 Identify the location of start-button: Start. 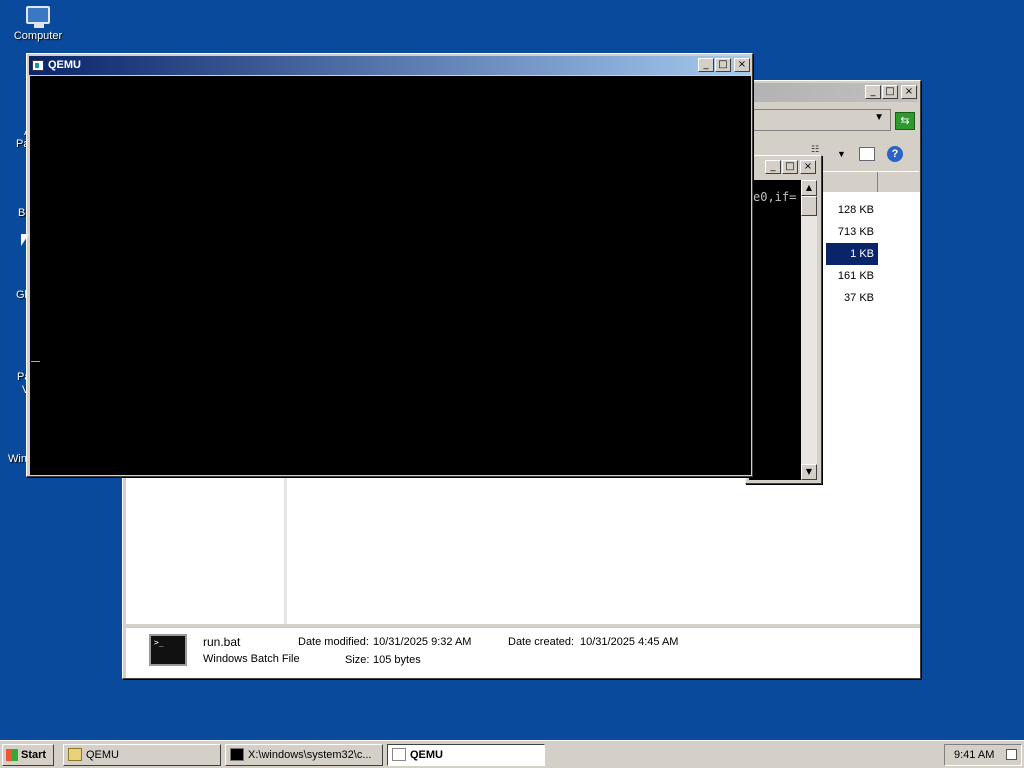
(28, 755).